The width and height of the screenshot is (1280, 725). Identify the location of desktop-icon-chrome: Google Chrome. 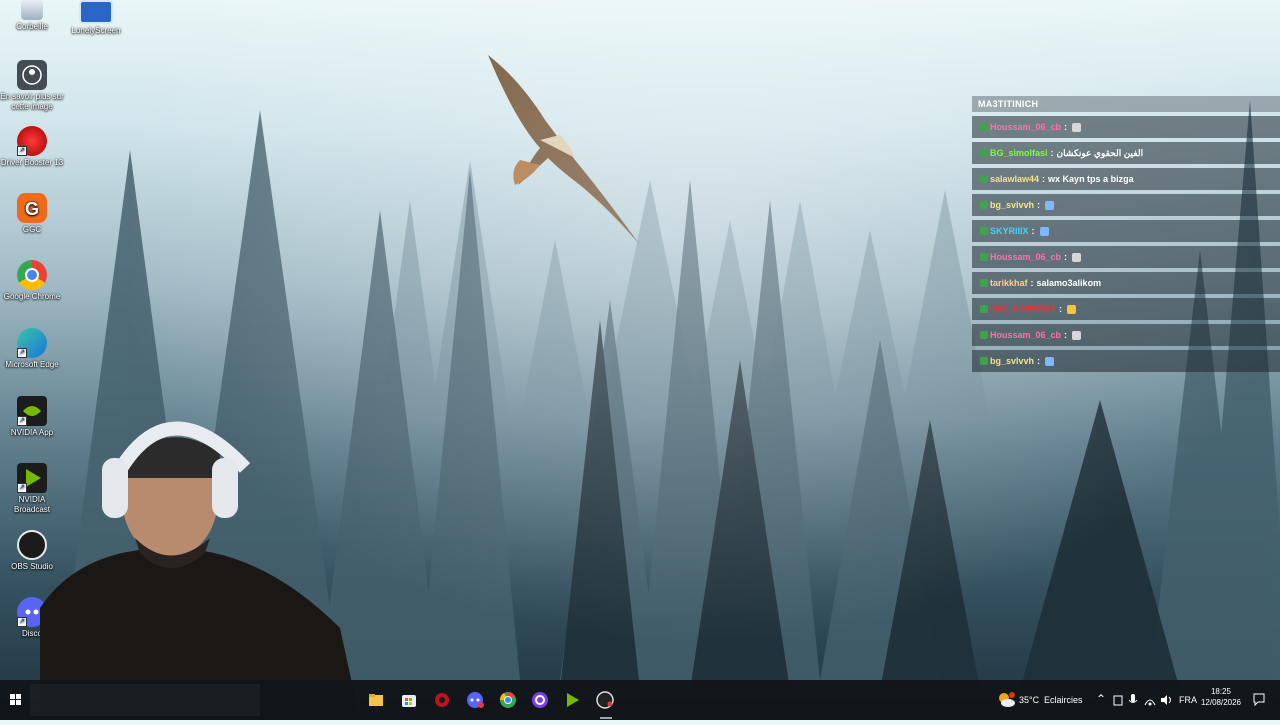
(32, 281).